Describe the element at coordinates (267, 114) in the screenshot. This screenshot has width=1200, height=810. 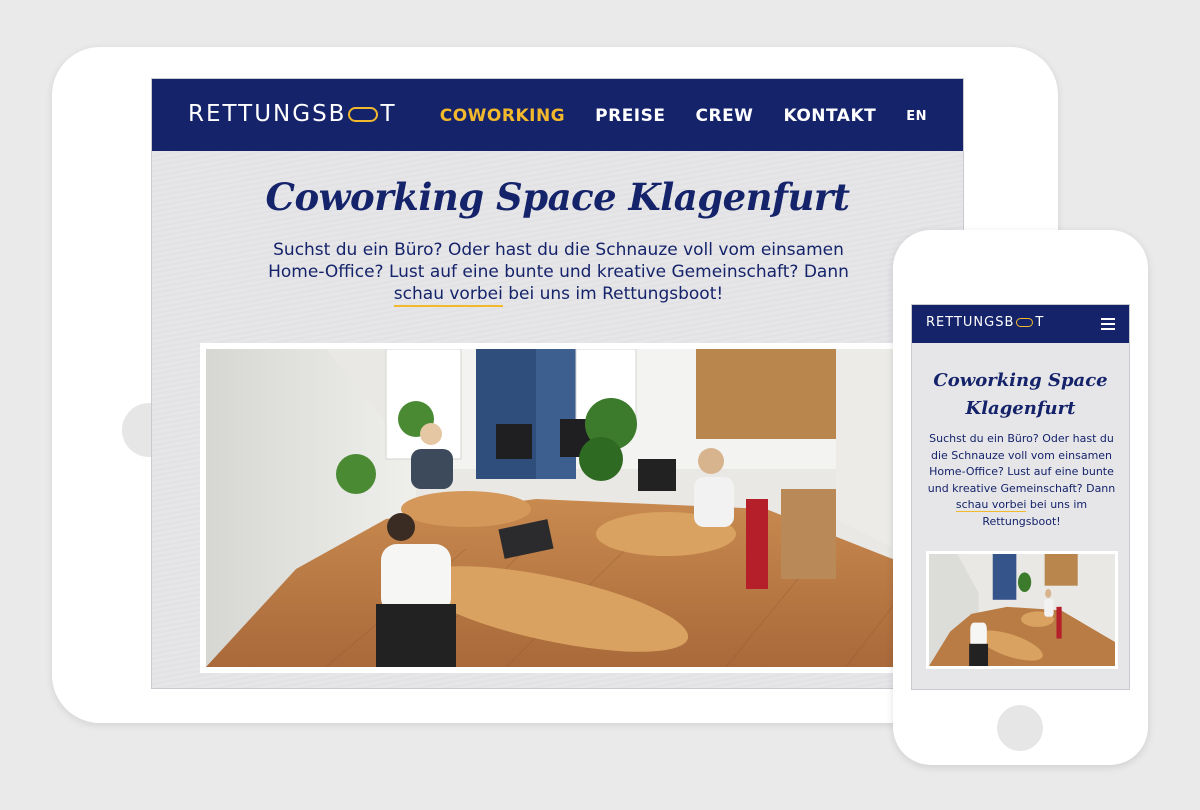
I see `brand-text: RETTUNGSB` at that location.